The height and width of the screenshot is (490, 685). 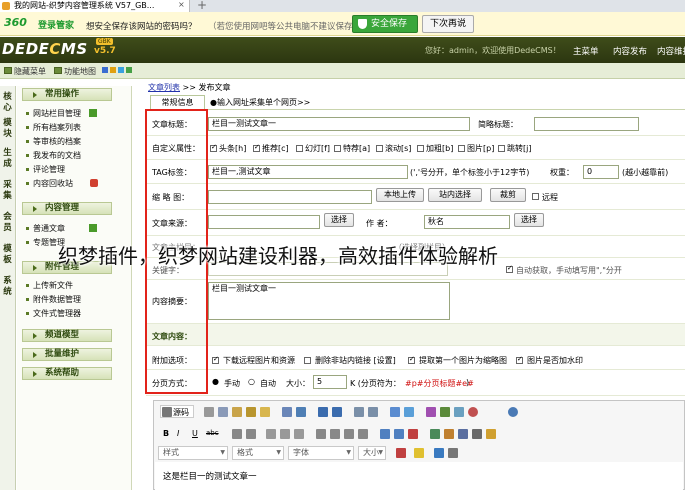 What do you see at coordinates (53, 127) in the screenshot?
I see `sidebar-item-all-docs: 所有档案列表` at bounding box center [53, 127].